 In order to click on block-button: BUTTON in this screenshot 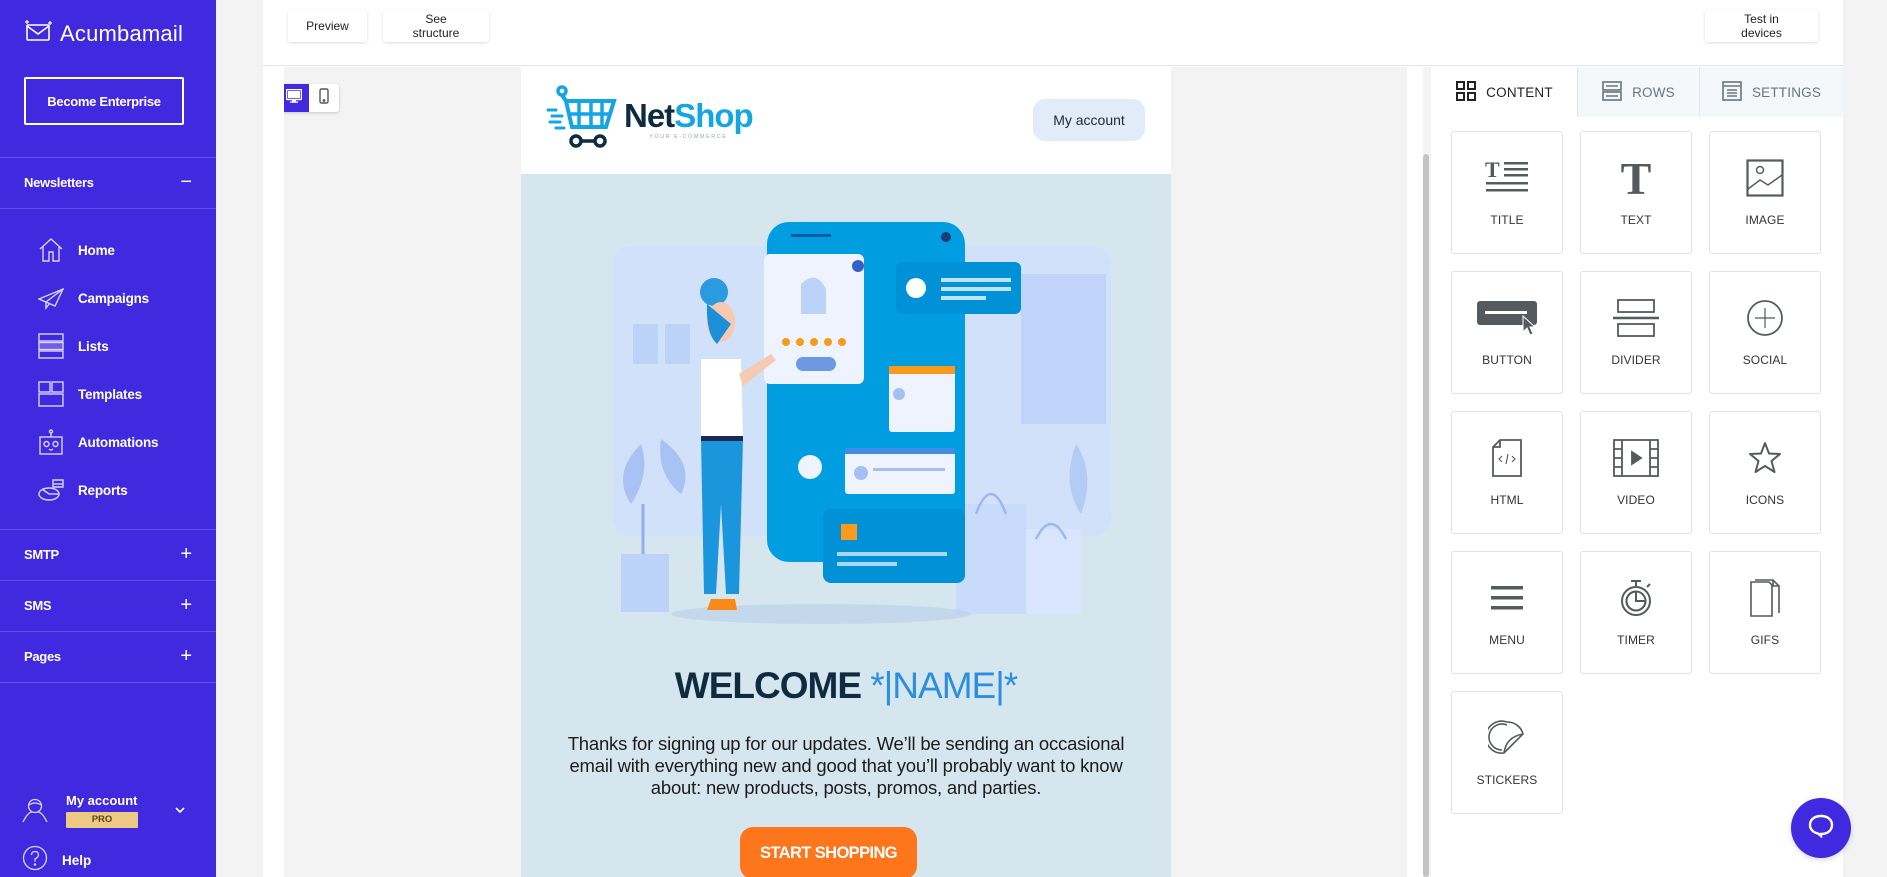, I will do `click(1507, 332)`.